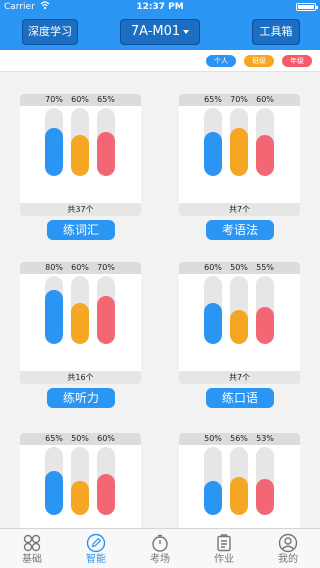 The image size is (320, 568). What do you see at coordinates (96, 559) in the screenshot?
I see `tab-smart-label: 智能` at bounding box center [96, 559].